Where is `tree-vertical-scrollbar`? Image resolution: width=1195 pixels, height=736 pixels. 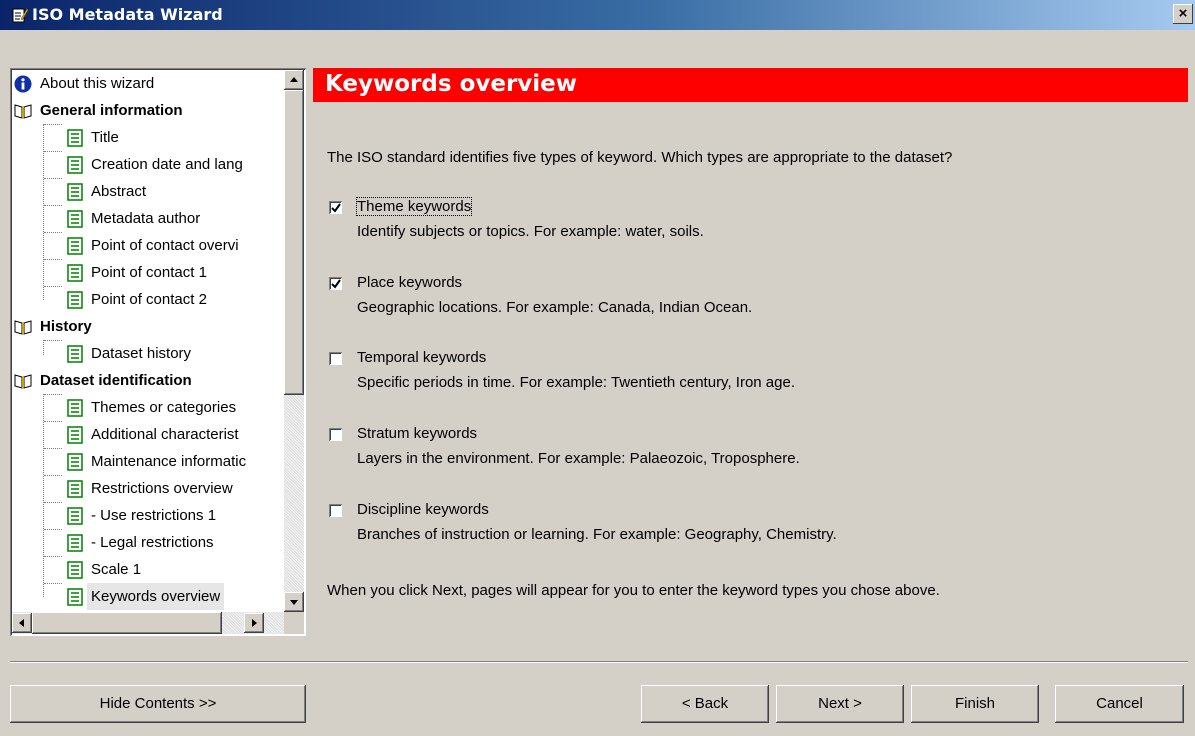
tree-vertical-scrollbar is located at coordinates (294, 341).